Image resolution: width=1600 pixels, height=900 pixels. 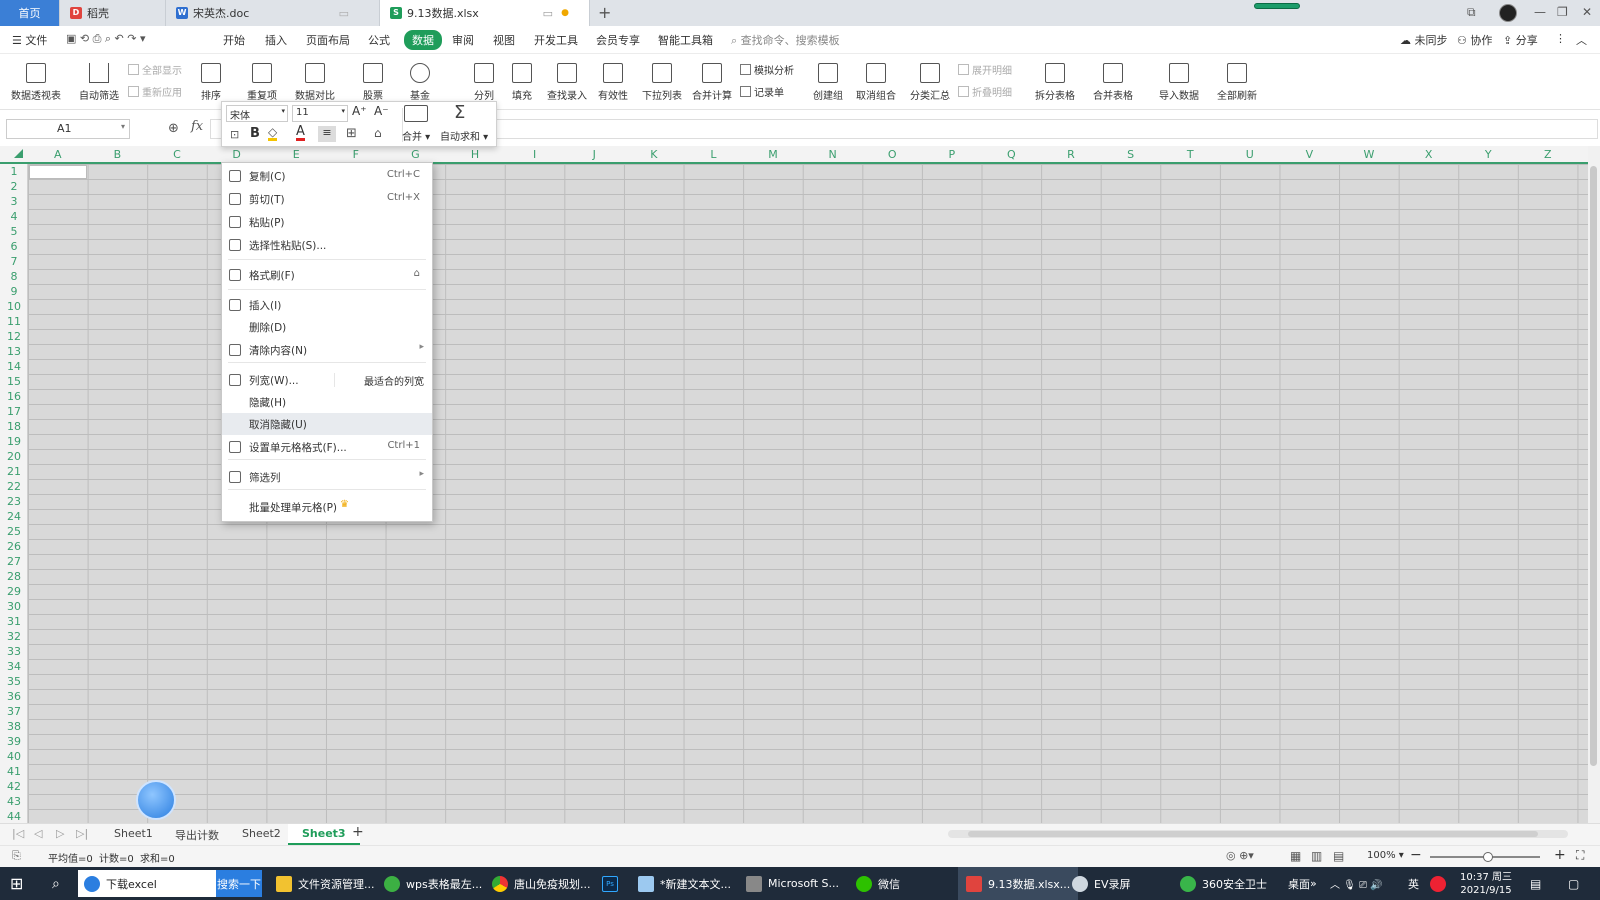 What do you see at coordinates (320, 113) in the screenshot?
I see `font-size-select: 11 ▾` at bounding box center [320, 113].